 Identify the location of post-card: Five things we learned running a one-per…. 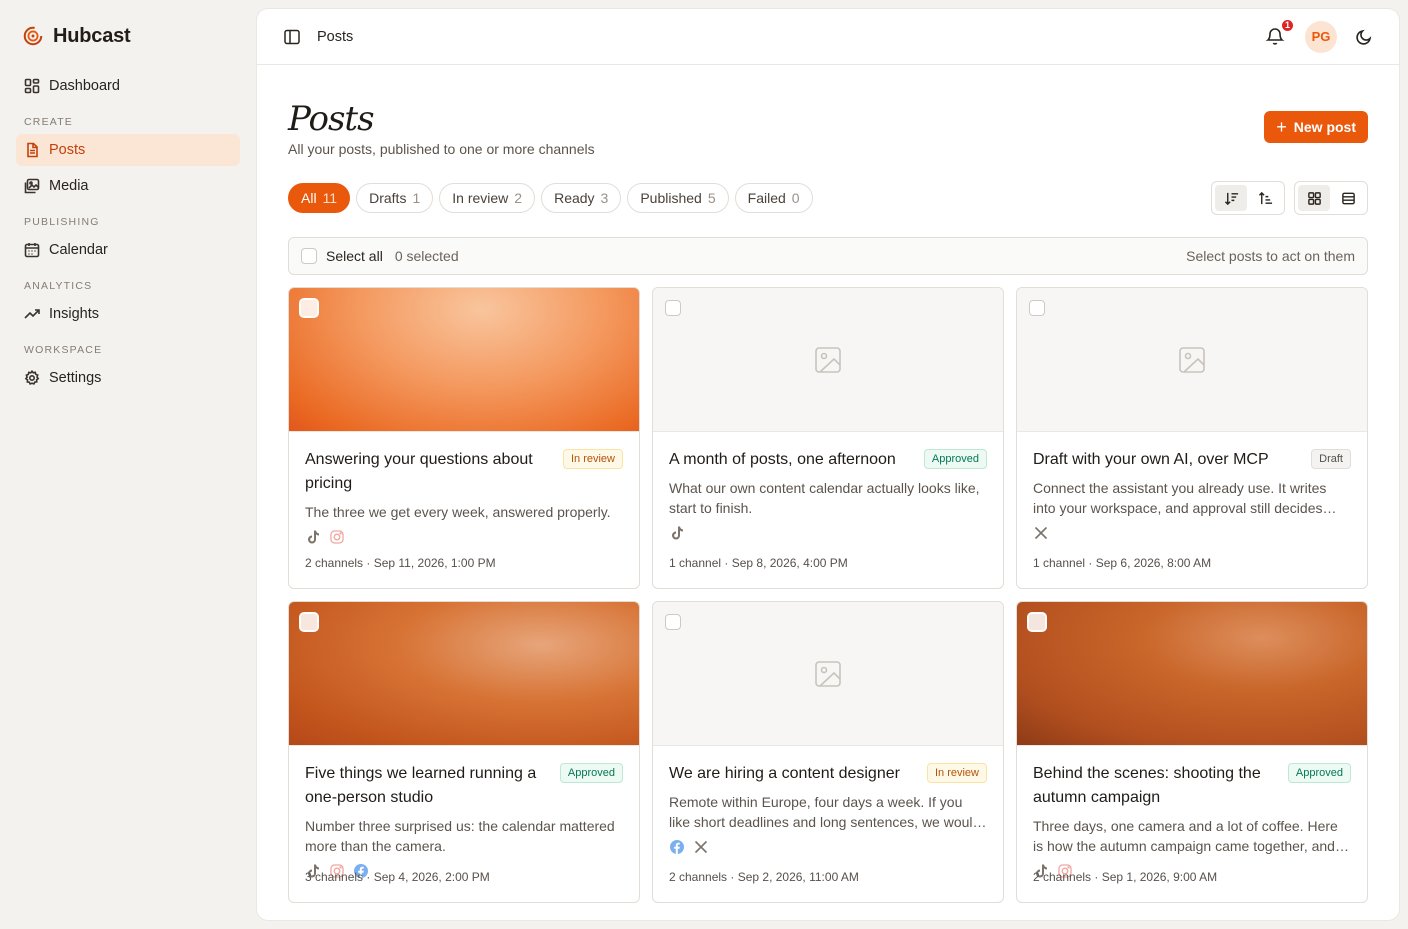
(464, 752).